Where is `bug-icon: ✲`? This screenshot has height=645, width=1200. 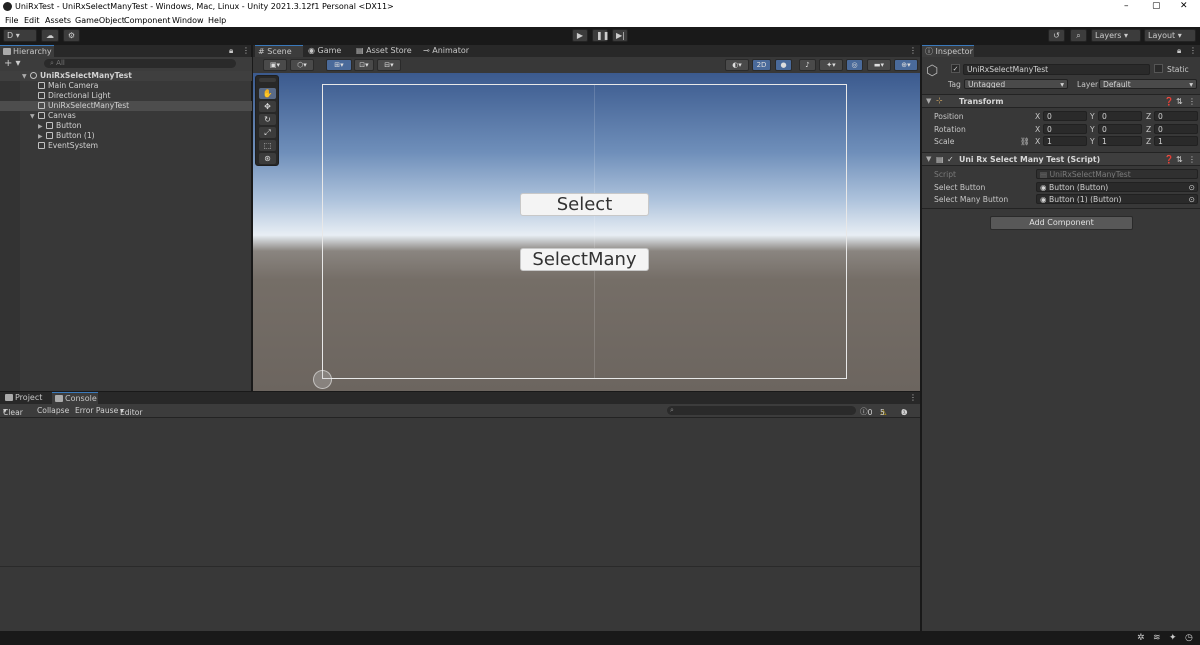 bug-icon: ✲ is located at coordinates (1141, 638).